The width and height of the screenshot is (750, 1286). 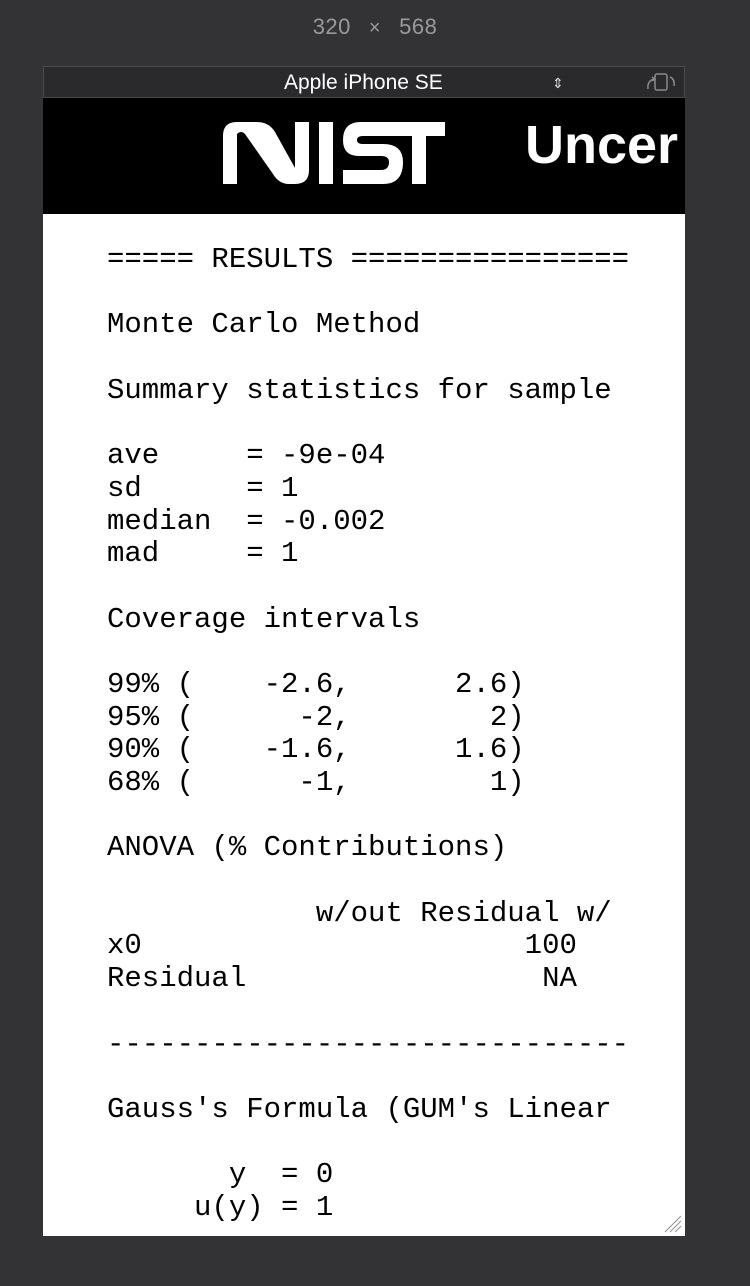 What do you see at coordinates (359, 390) in the screenshot?
I see `results-line: Summary statistics for sample` at bounding box center [359, 390].